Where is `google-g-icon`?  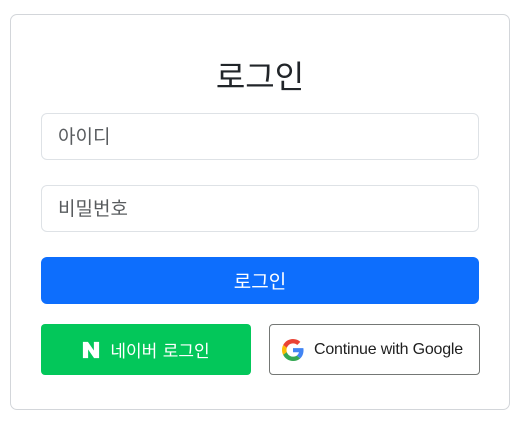 google-g-icon is located at coordinates (293, 349).